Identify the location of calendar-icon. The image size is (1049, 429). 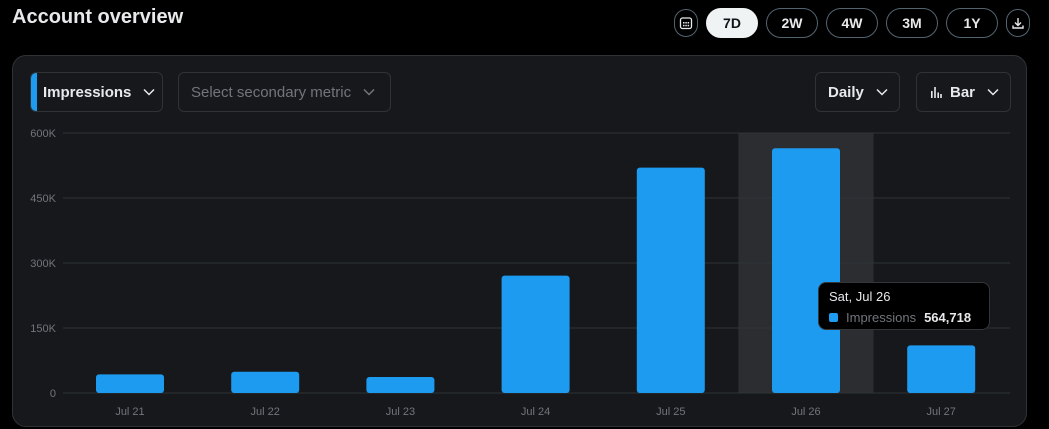
(686, 23).